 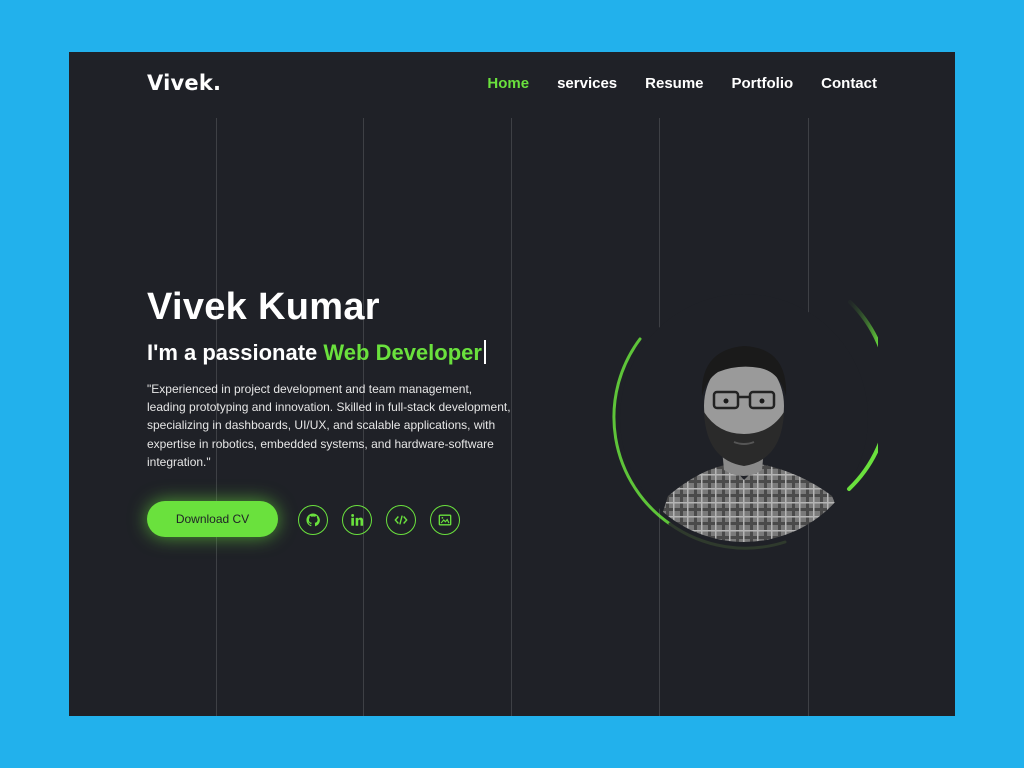 What do you see at coordinates (184, 83) in the screenshot?
I see `site-logo: Vivek.` at bounding box center [184, 83].